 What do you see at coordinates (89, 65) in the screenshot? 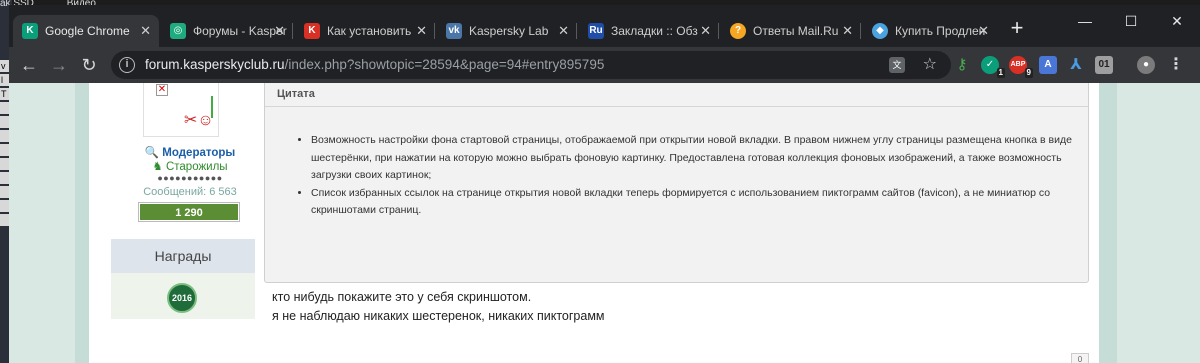
I see `reload-button: ↻` at bounding box center [89, 65].